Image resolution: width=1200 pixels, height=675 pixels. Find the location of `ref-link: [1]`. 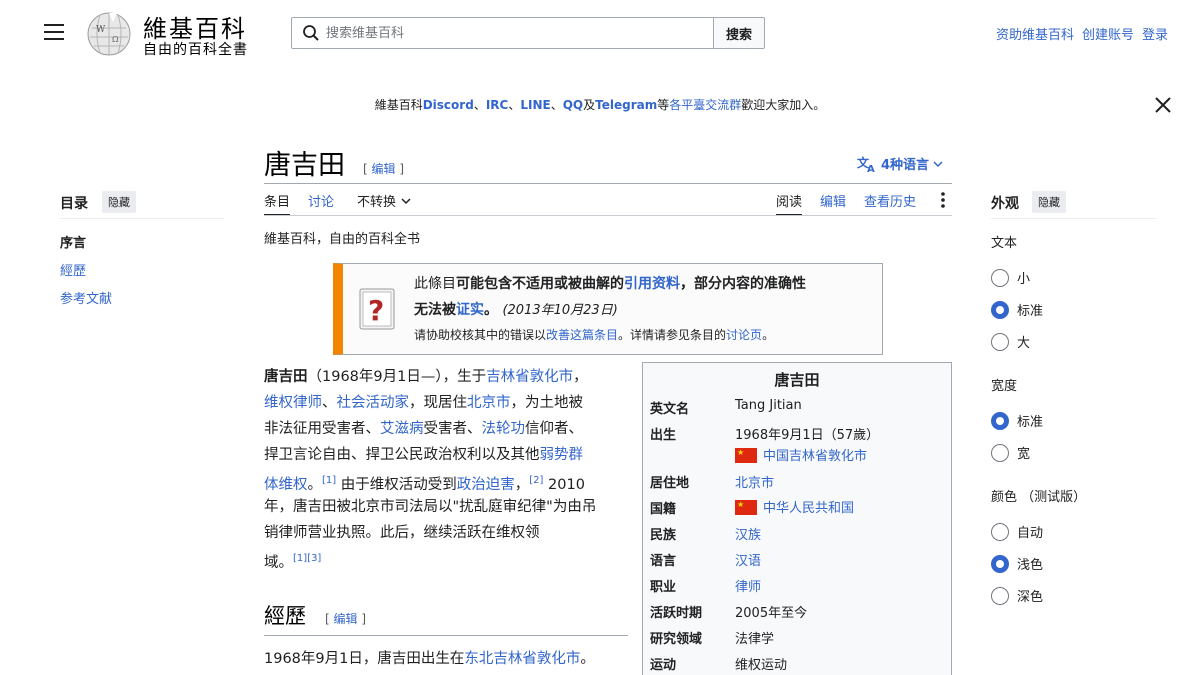

ref-link: [1] is located at coordinates (329, 480).